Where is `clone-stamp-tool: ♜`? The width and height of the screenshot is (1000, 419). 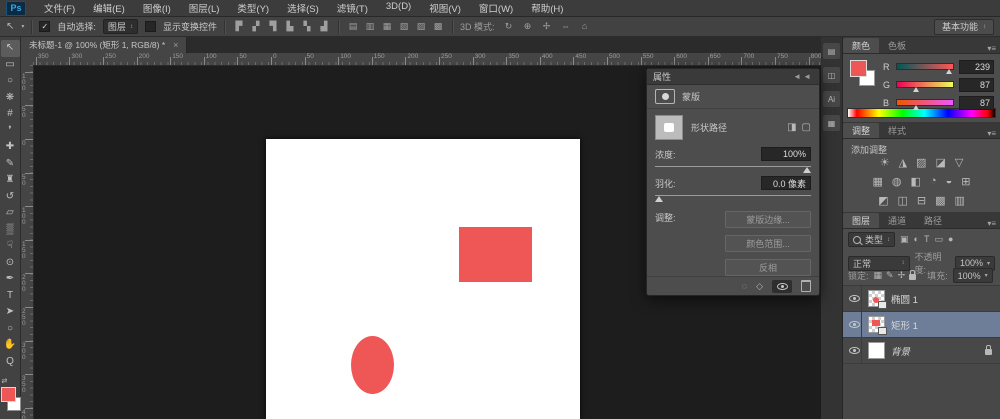 clone-stamp-tool: ♜ is located at coordinates (10, 180).